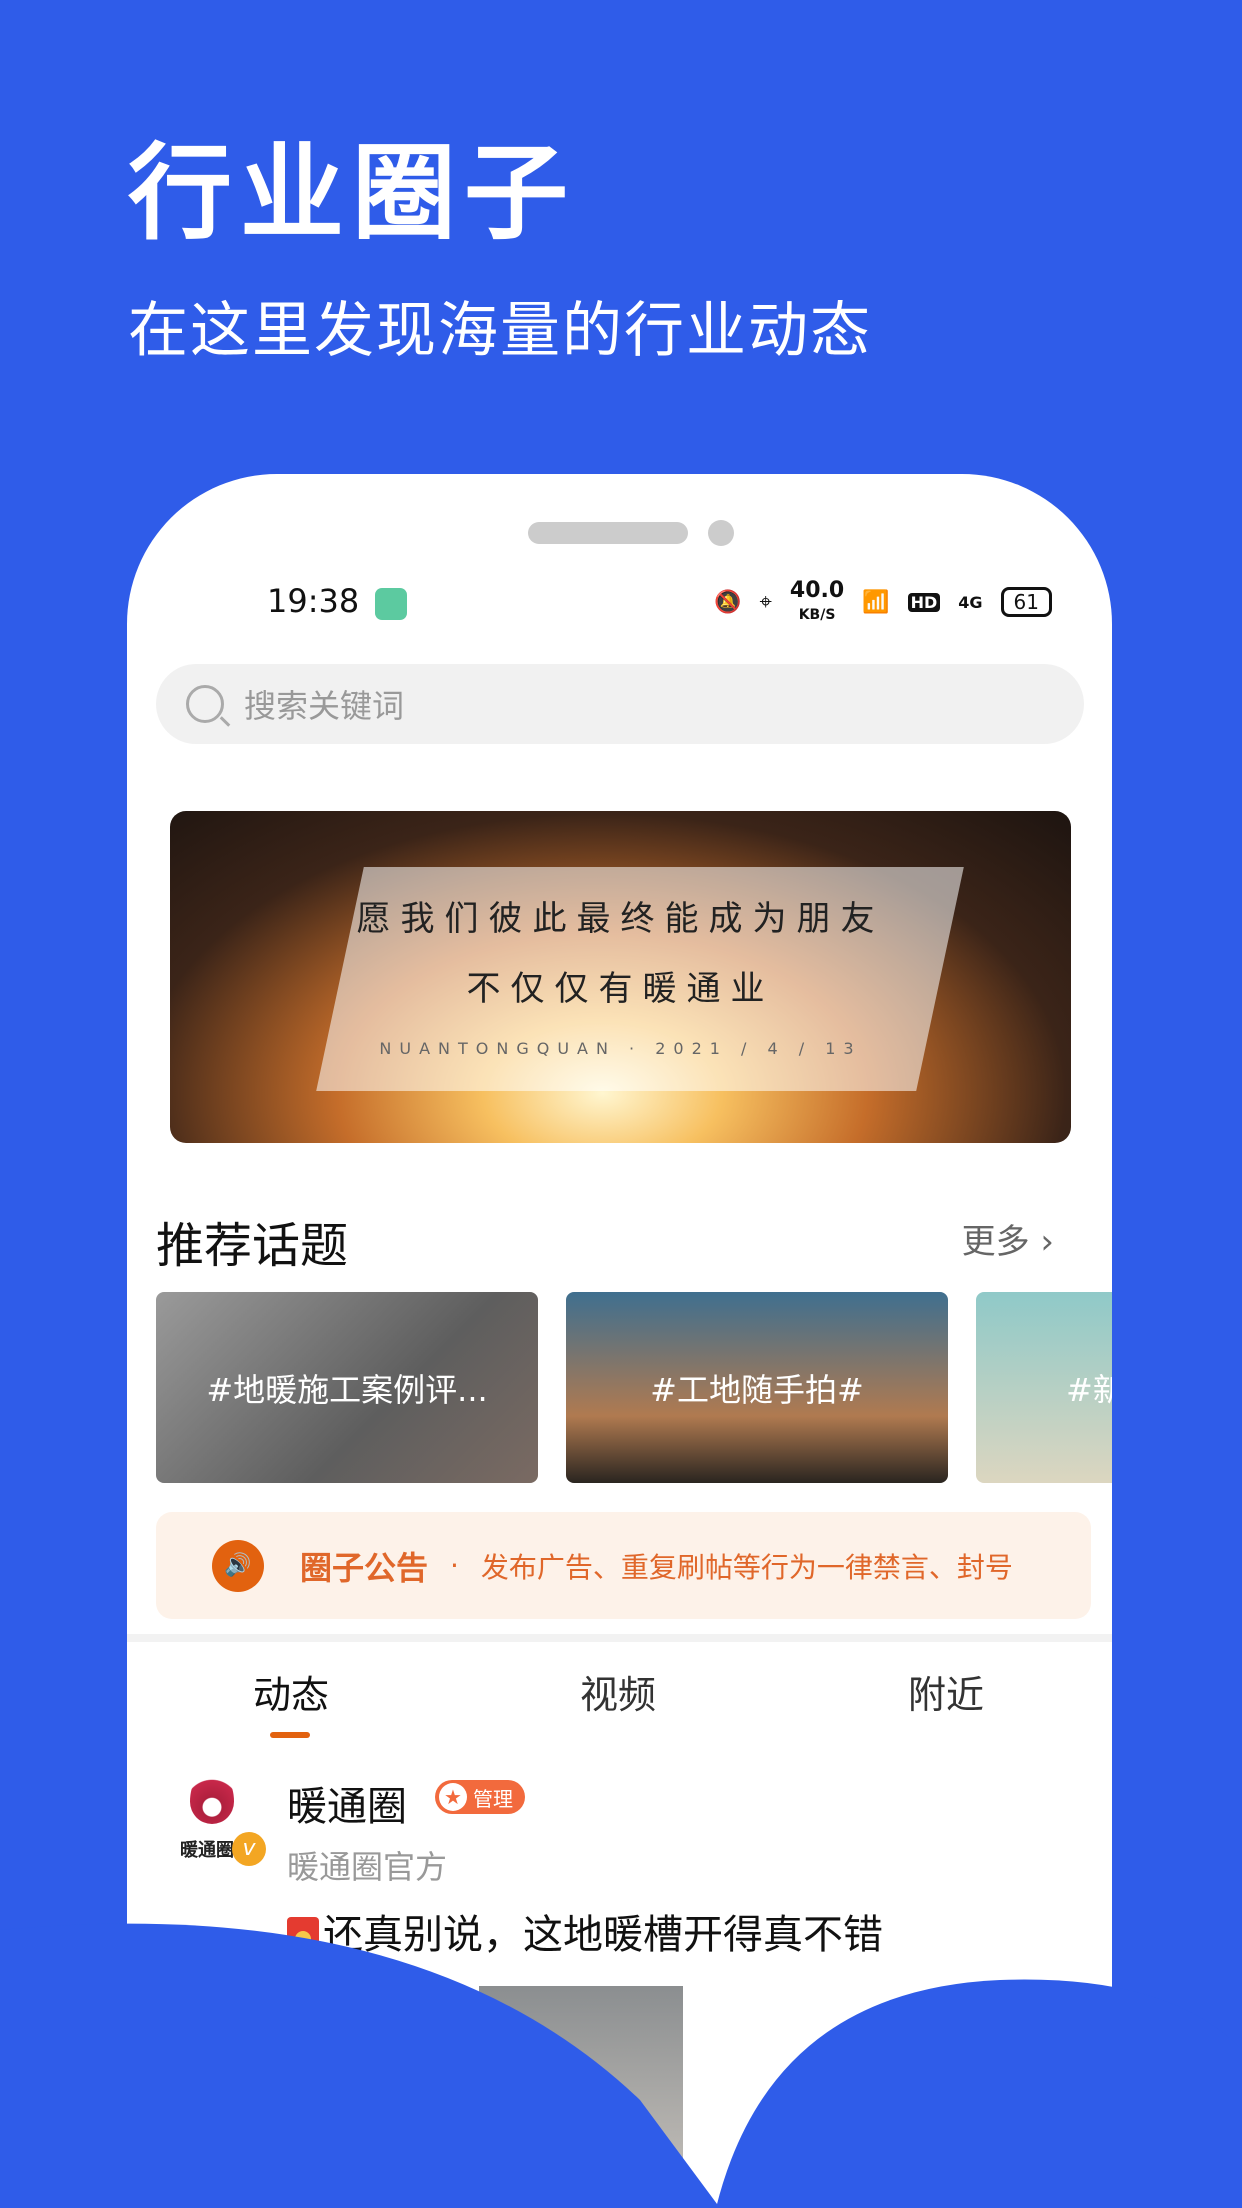 The width and height of the screenshot is (1242, 2208). What do you see at coordinates (817, 615) in the screenshot?
I see `speed-unit: KB/S` at bounding box center [817, 615].